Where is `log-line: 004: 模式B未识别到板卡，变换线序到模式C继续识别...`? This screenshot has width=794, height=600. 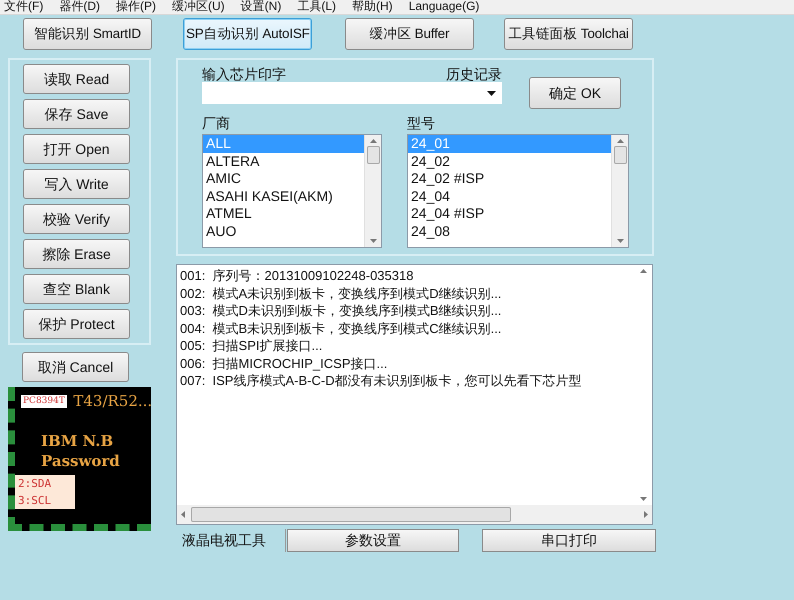
log-line: 004: 模式B未识别到板卡，变换线序到模式C继续识别... is located at coordinates (341, 328).